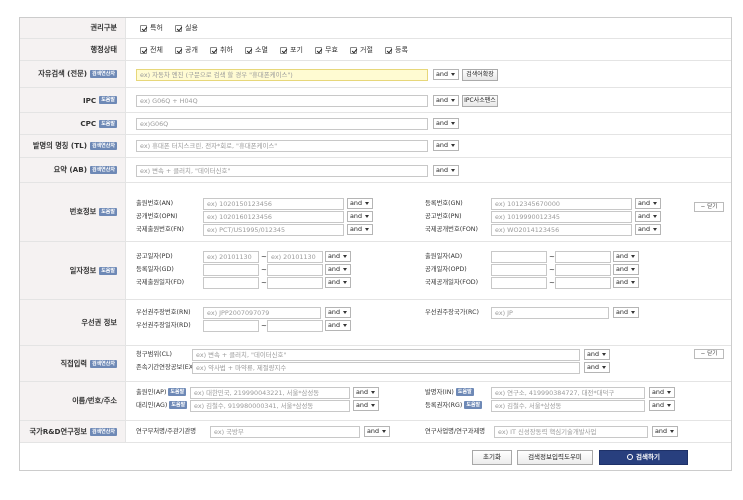 The image size is (743, 500). Describe the element at coordinates (338, 269) in the screenshot. I see `registration-date-operator: and` at that location.